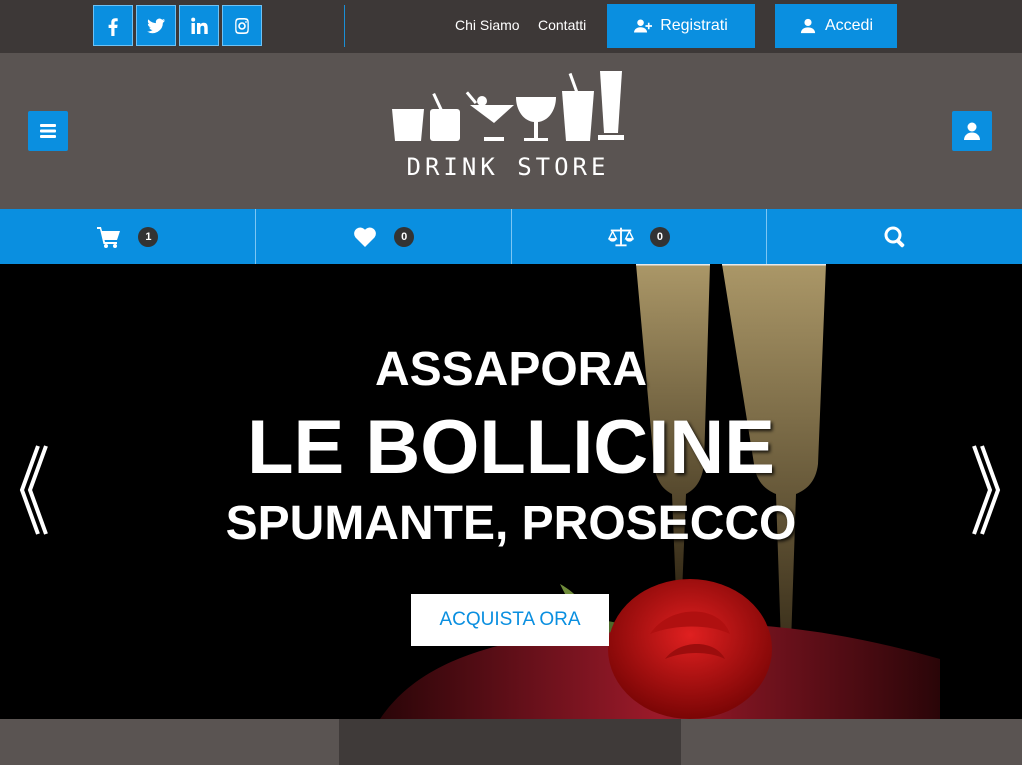 This screenshot has height=765, width=1022. What do you see at coordinates (643, 26) in the screenshot?
I see `user-plus-icon` at bounding box center [643, 26].